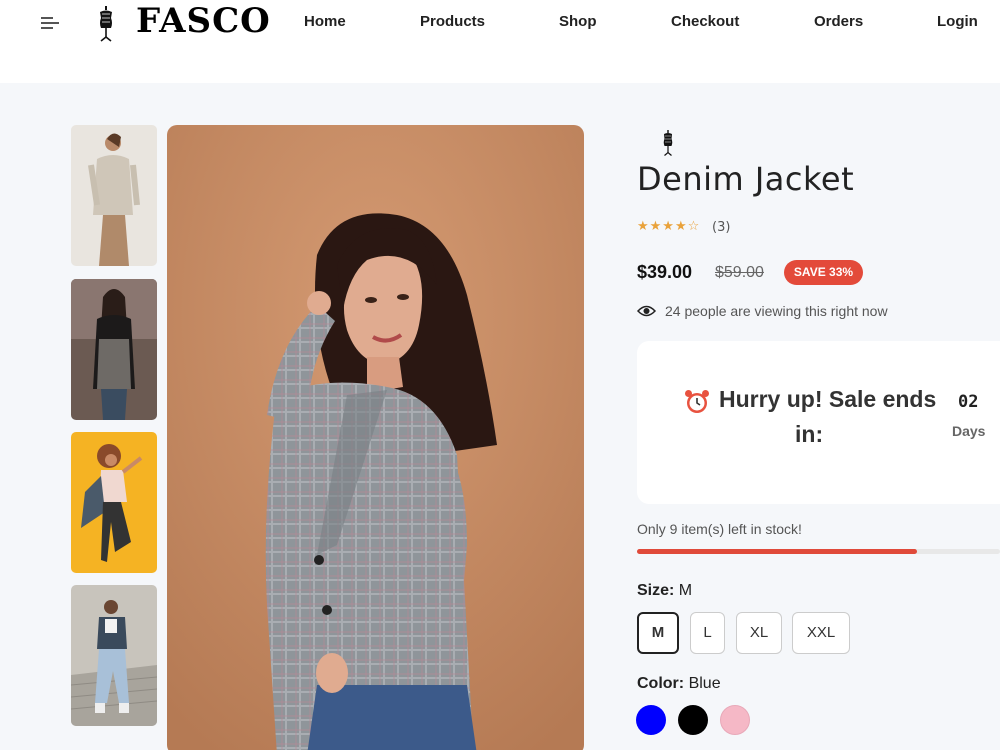 The width and height of the screenshot is (1000, 750). I want to click on eye-icon, so click(646, 311).